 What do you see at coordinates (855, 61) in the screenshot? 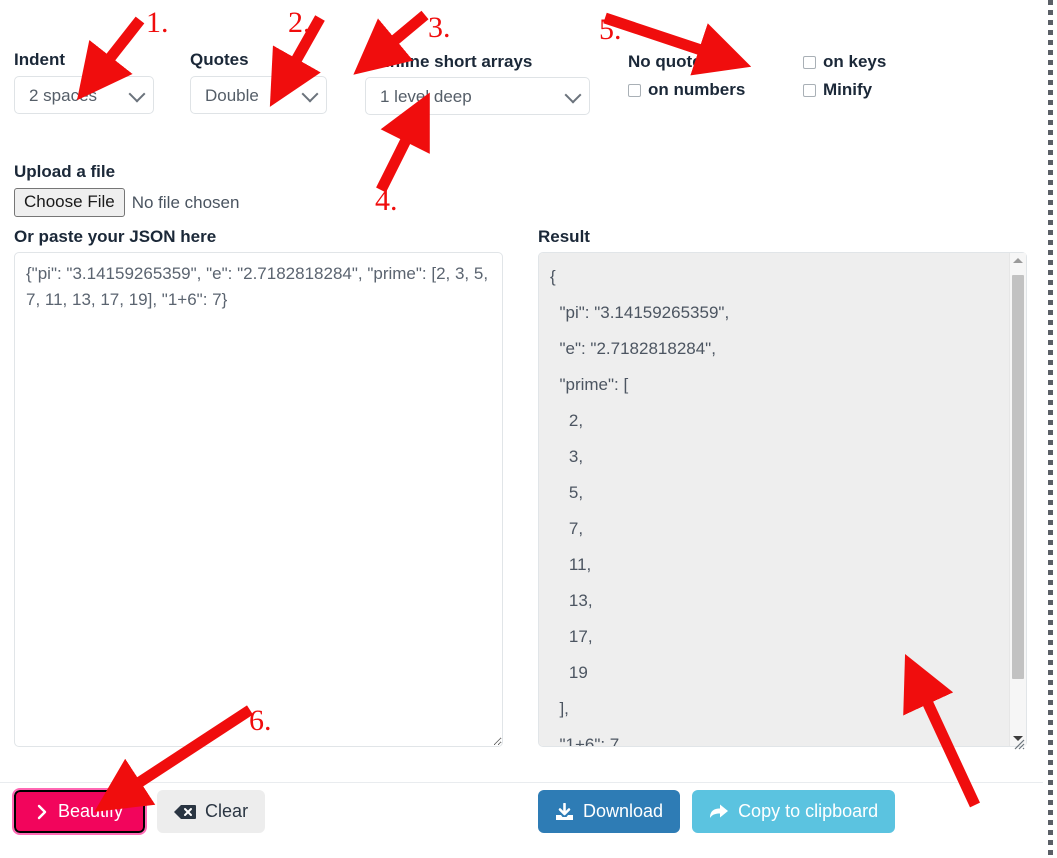
I see `no-quotes-on-keys-label: on keys` at bounding box center [855, 61].